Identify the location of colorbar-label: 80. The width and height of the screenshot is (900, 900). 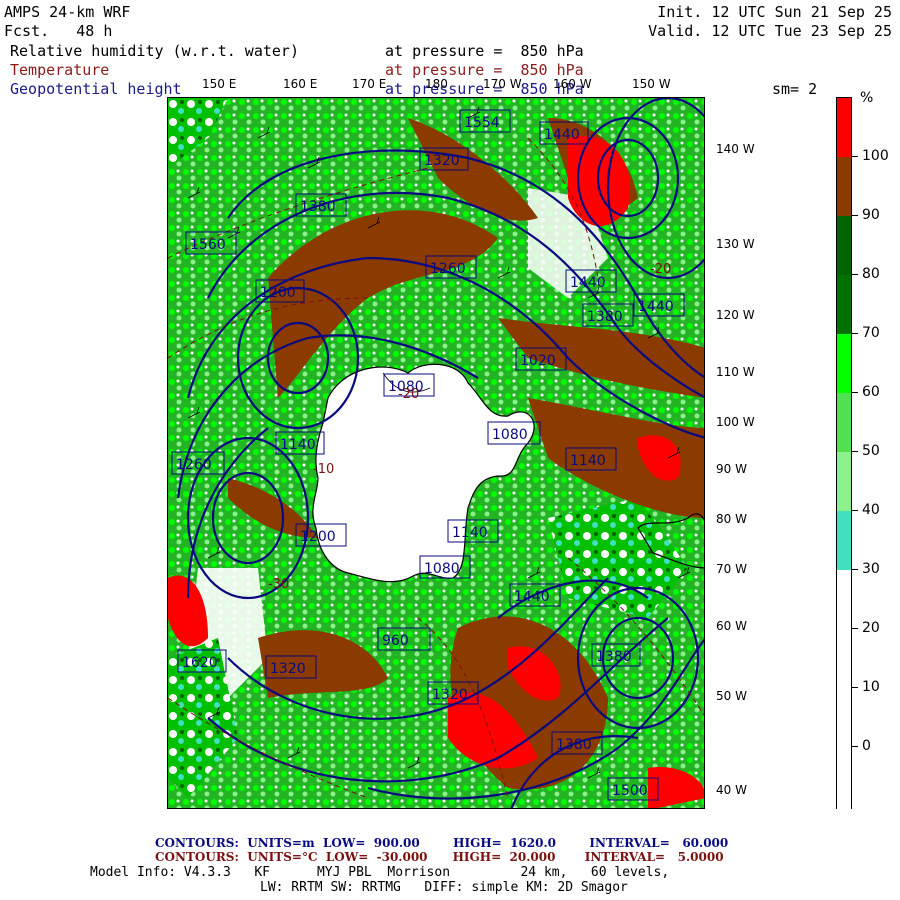
(871, 274).